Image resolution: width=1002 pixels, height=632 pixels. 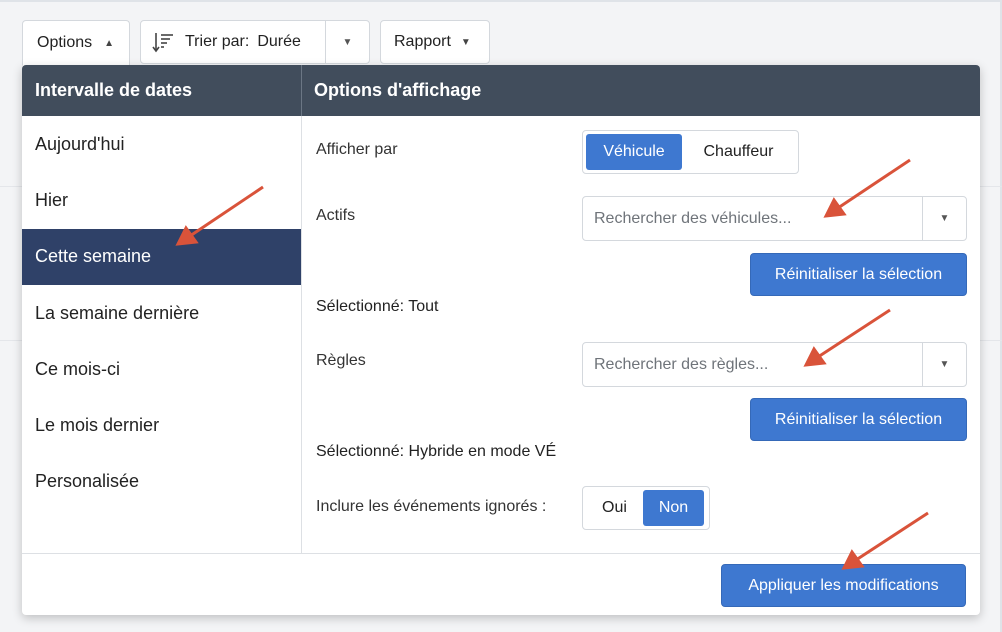 I want to click on panel-footer: Appliquer les modifications, so click(x=501, y=584).